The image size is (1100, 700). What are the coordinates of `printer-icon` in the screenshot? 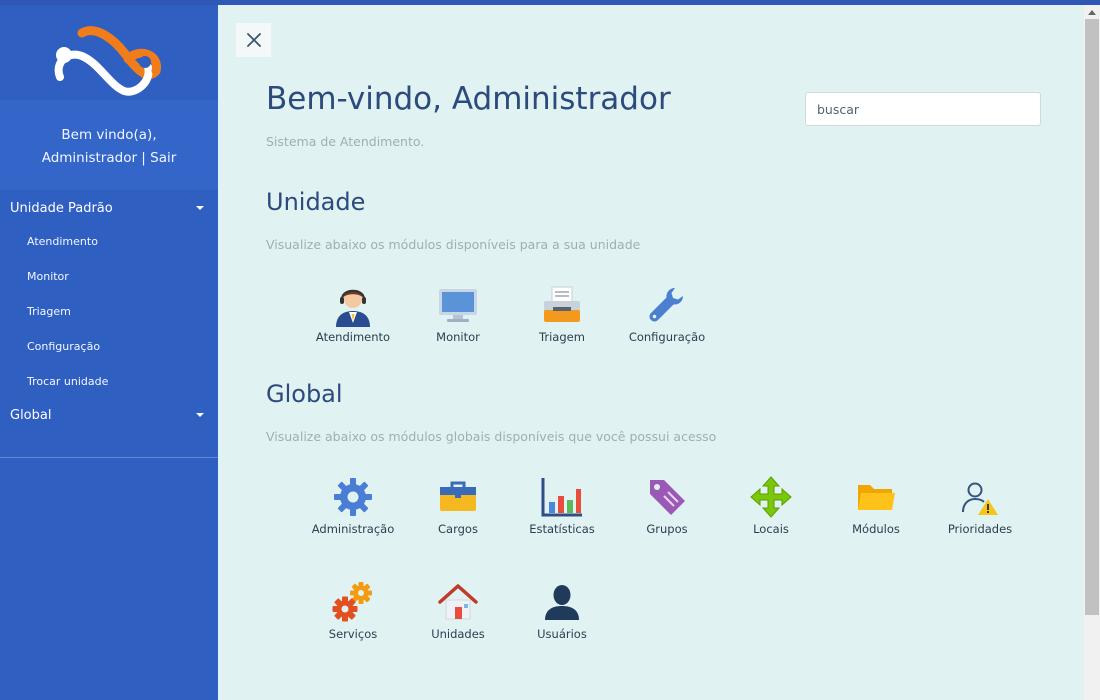 It's located at (562, 305).